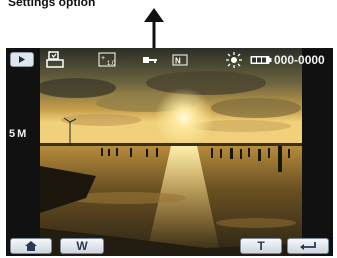 The width and height of the screenshot is (337, 258). Describe the element at coordinates (55, 59) in the screenshot. I see `print-icon` at that location.